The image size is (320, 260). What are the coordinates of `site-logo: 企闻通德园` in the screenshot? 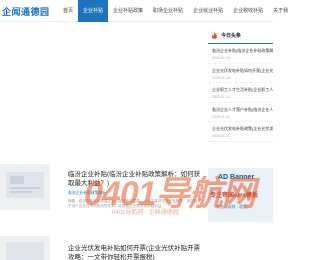 It's located at (26, 11).